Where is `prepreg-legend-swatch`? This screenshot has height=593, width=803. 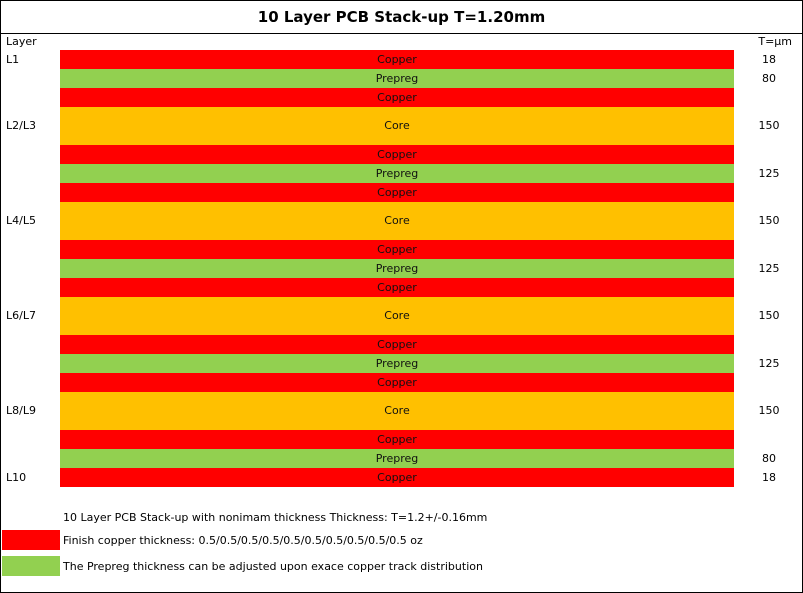
prepreg-legend-swatch is located at coordinates (31, 566).